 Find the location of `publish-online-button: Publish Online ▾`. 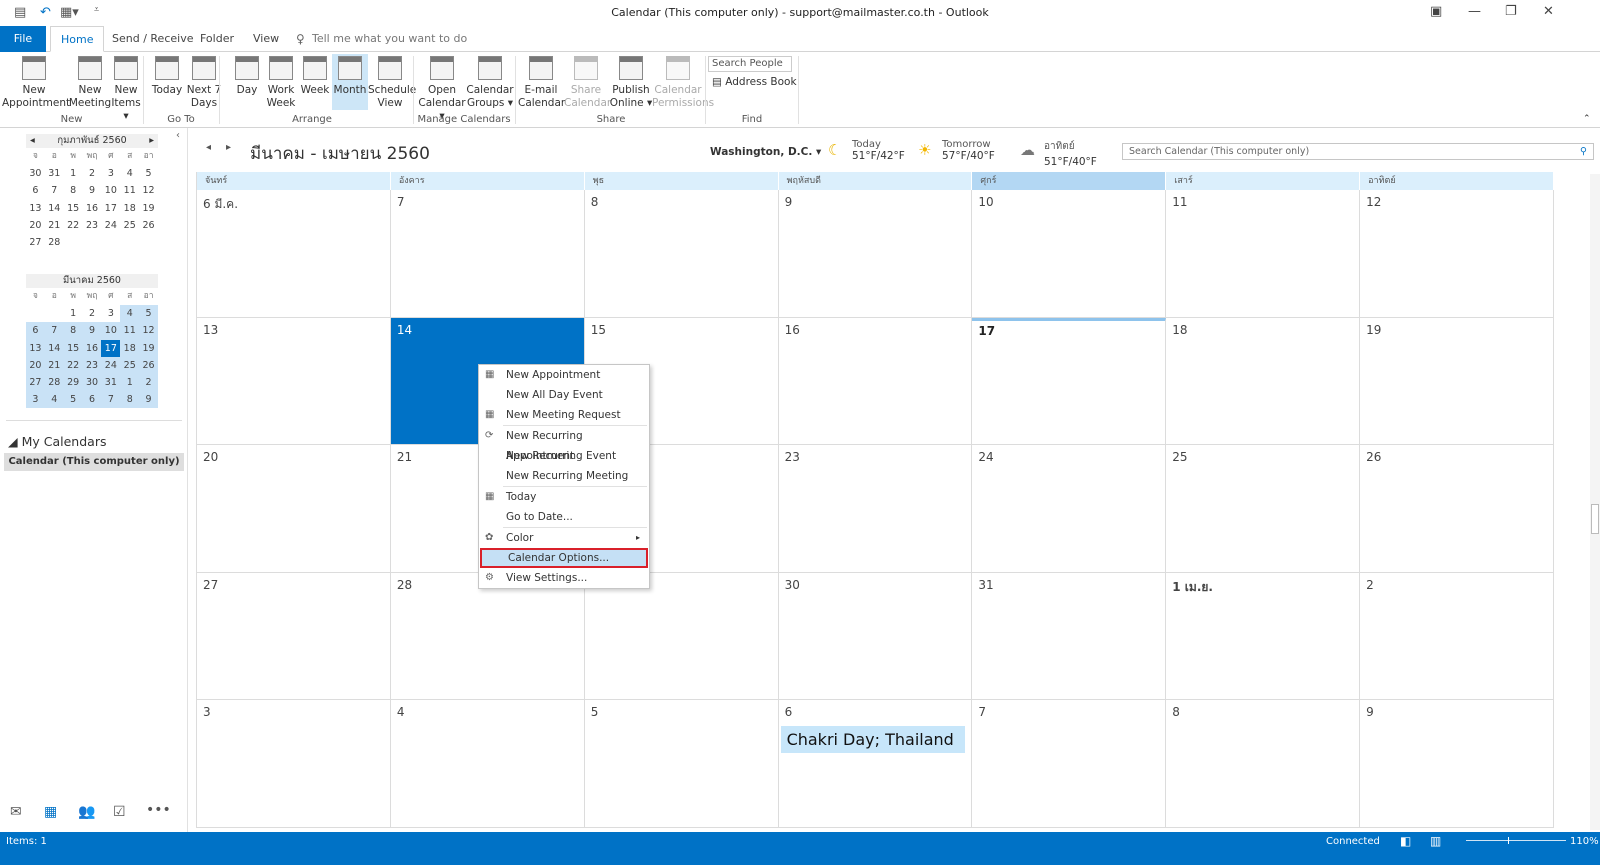

publish-online-button: Publish Online ▾ is located at coordinates (631, 82).